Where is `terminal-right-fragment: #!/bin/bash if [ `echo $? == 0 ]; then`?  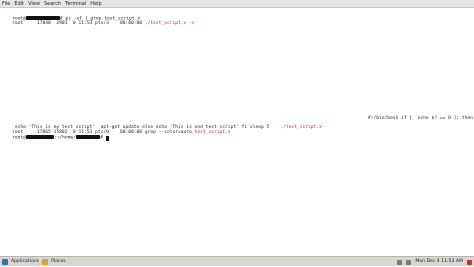
terminal-right-fragment: #!/bin/bash if [ `echo $? == 0 ]; then is located at coordinates (420, 118).